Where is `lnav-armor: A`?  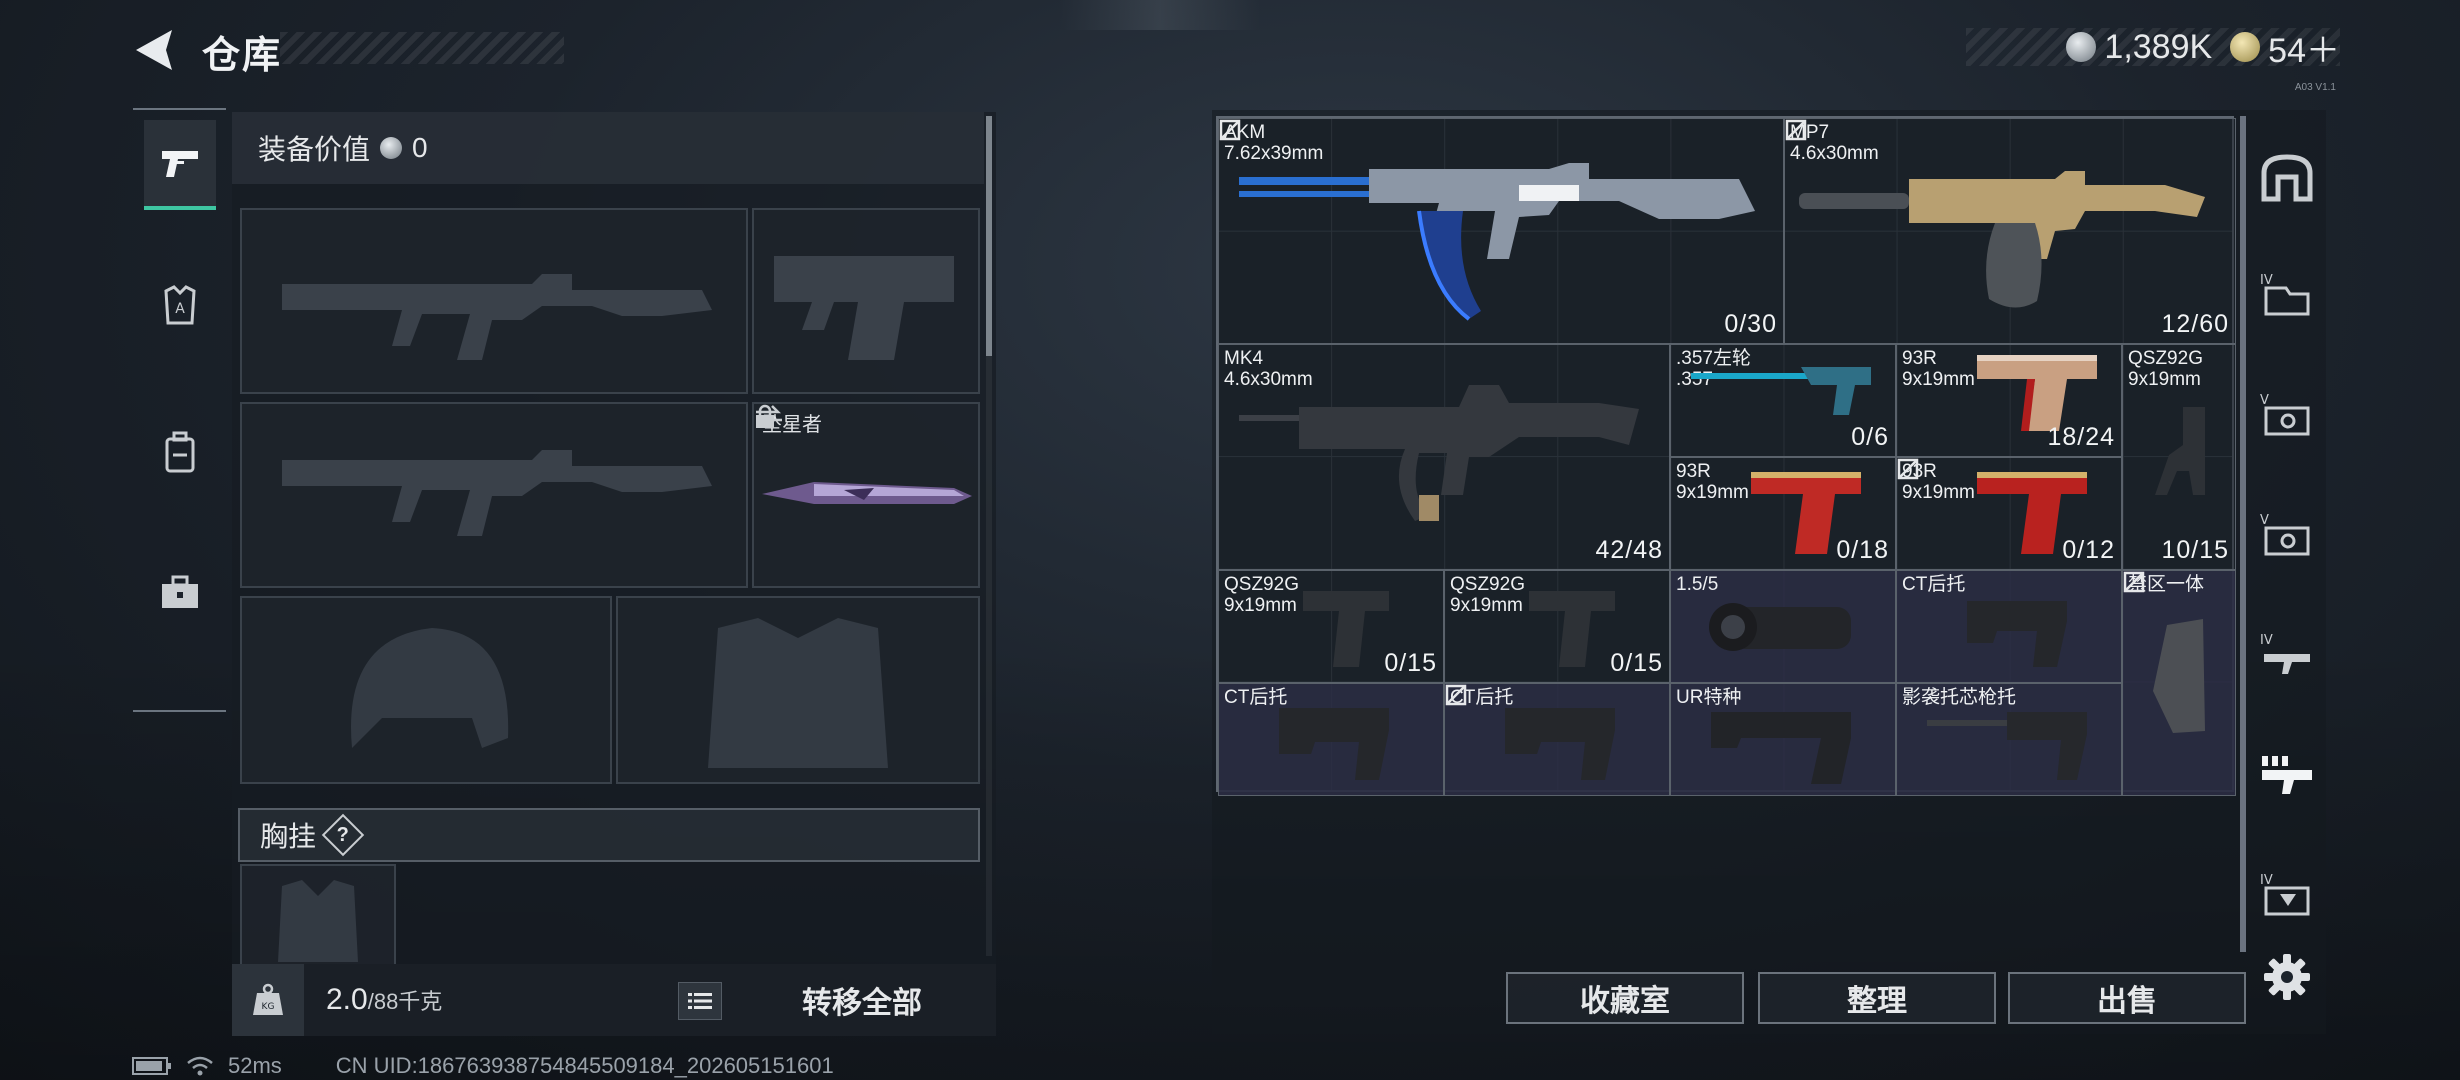
lnav-armor: A is located at coordinates (180, 305).